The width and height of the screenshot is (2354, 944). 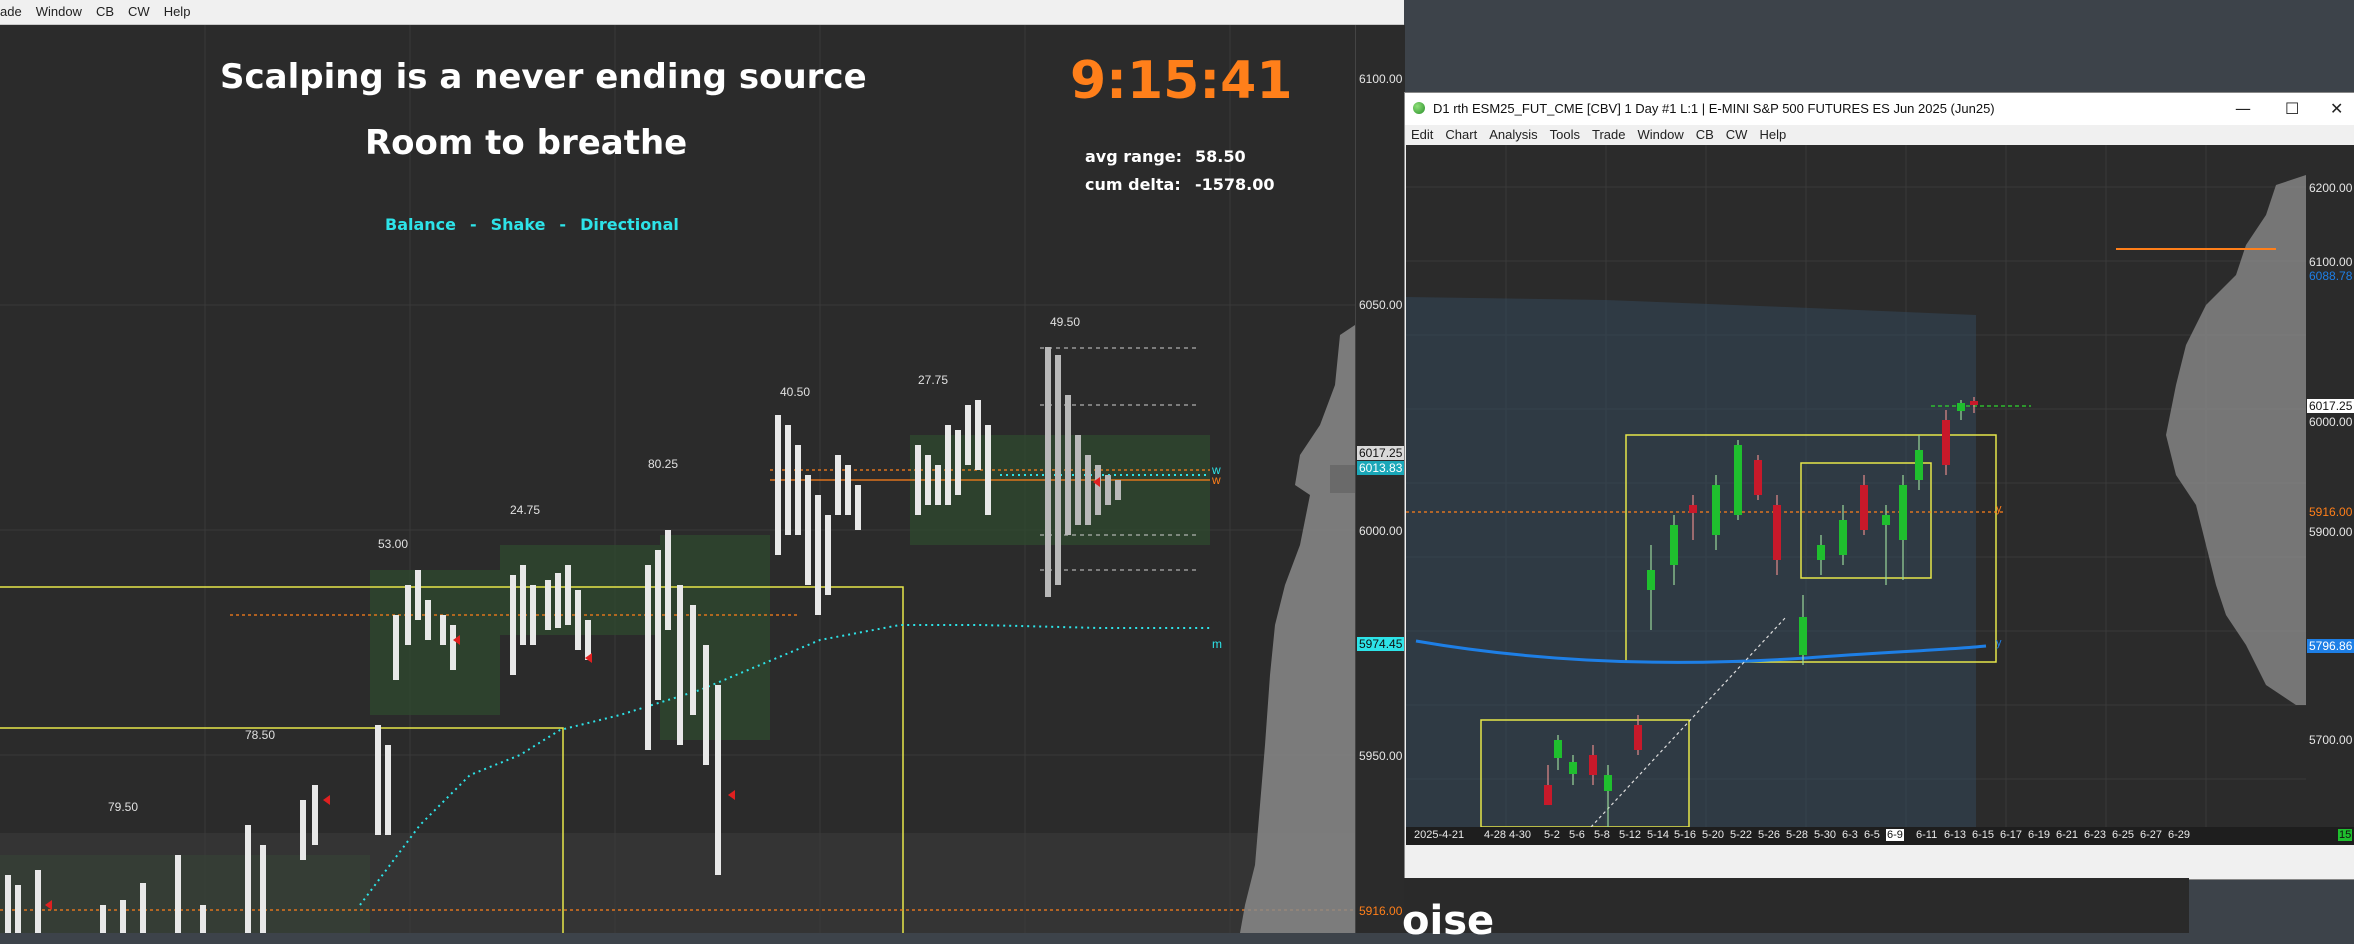 I want to click on date-tick: 5-16, so click(x=1685, y=835).